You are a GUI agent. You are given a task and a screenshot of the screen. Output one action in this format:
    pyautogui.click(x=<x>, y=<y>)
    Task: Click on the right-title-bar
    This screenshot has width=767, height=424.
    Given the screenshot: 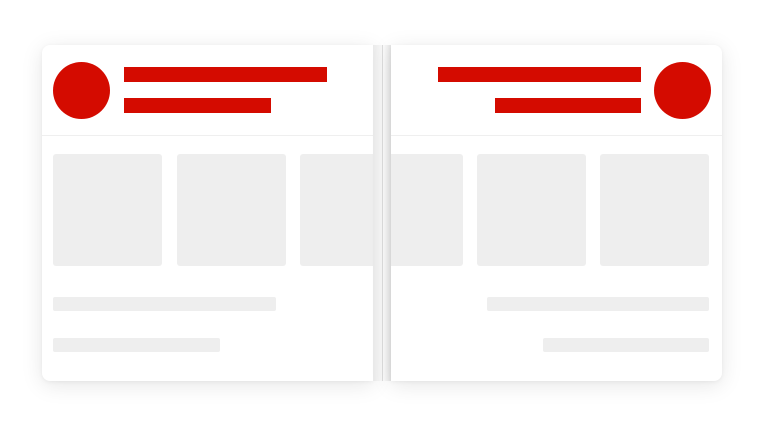 What is the action you would take?
    pyautogui.click(x=539, y=74)
    